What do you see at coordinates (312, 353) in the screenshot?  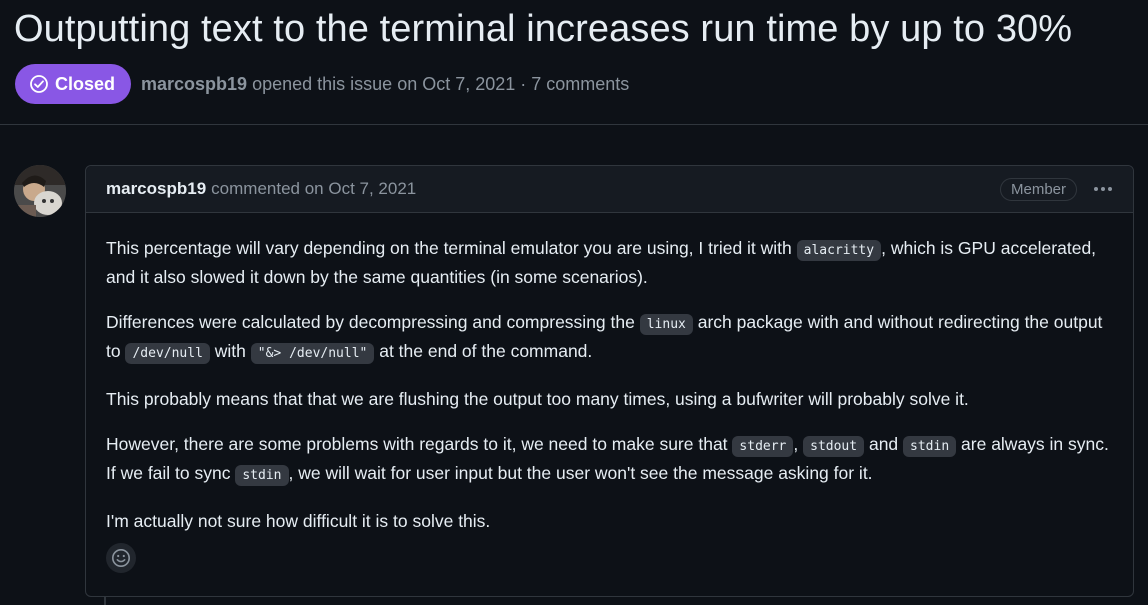 I see `inline-code: "&> /dev/null"` at bounding box center [312, 353].